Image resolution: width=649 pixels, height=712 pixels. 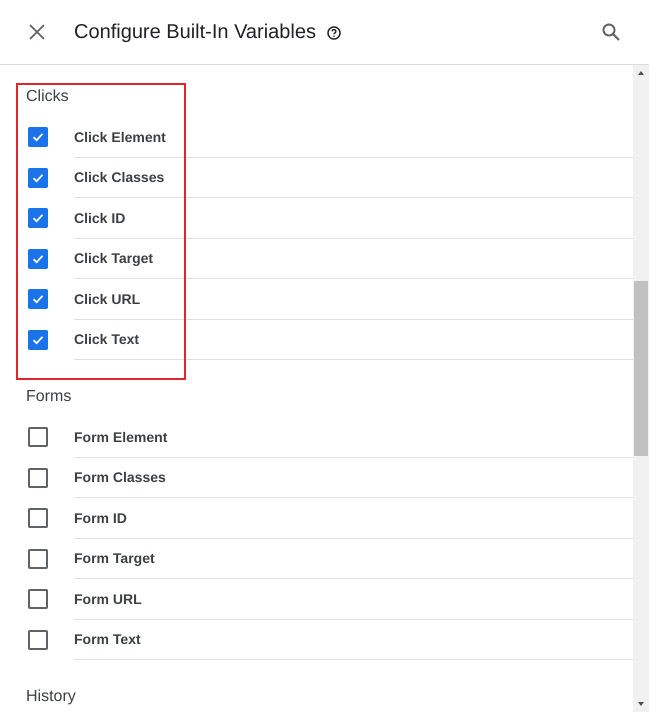 What do you see at coordinates (108, 598) in the screenshot?
I see `variable-label: Form URL` at bounding box center [108, 598].